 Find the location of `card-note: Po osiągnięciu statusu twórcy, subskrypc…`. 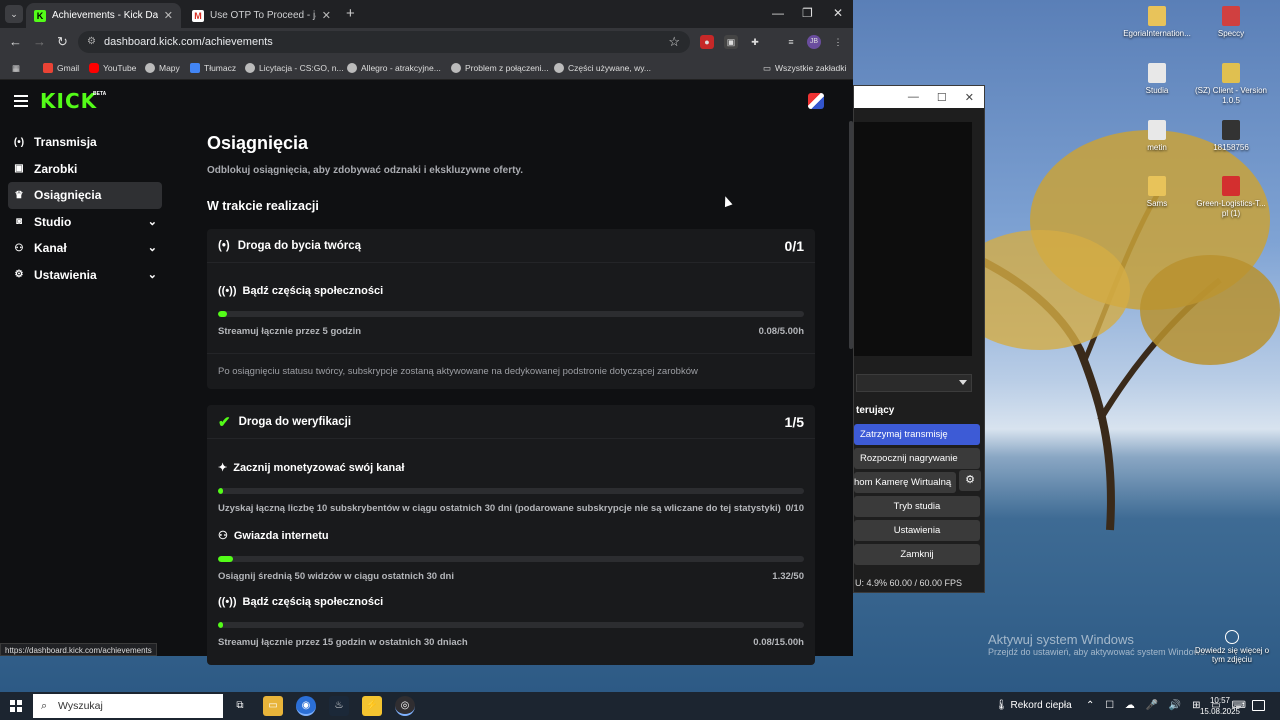

card-note: Po osiągnięciu statusu twórcy, subskrypc… is located at coordinates (458, 371).